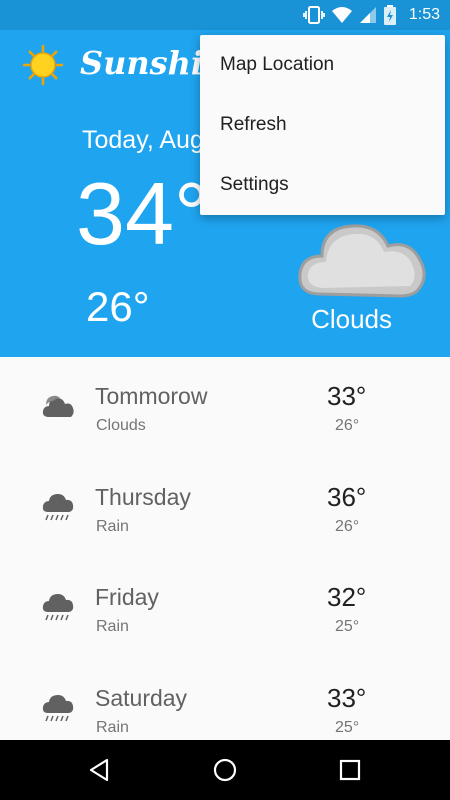 Image resolution: width=450 pixels, height=800 pixels. I want to click on list-item: Friday Rain 32° 25°, so click(225, 608).